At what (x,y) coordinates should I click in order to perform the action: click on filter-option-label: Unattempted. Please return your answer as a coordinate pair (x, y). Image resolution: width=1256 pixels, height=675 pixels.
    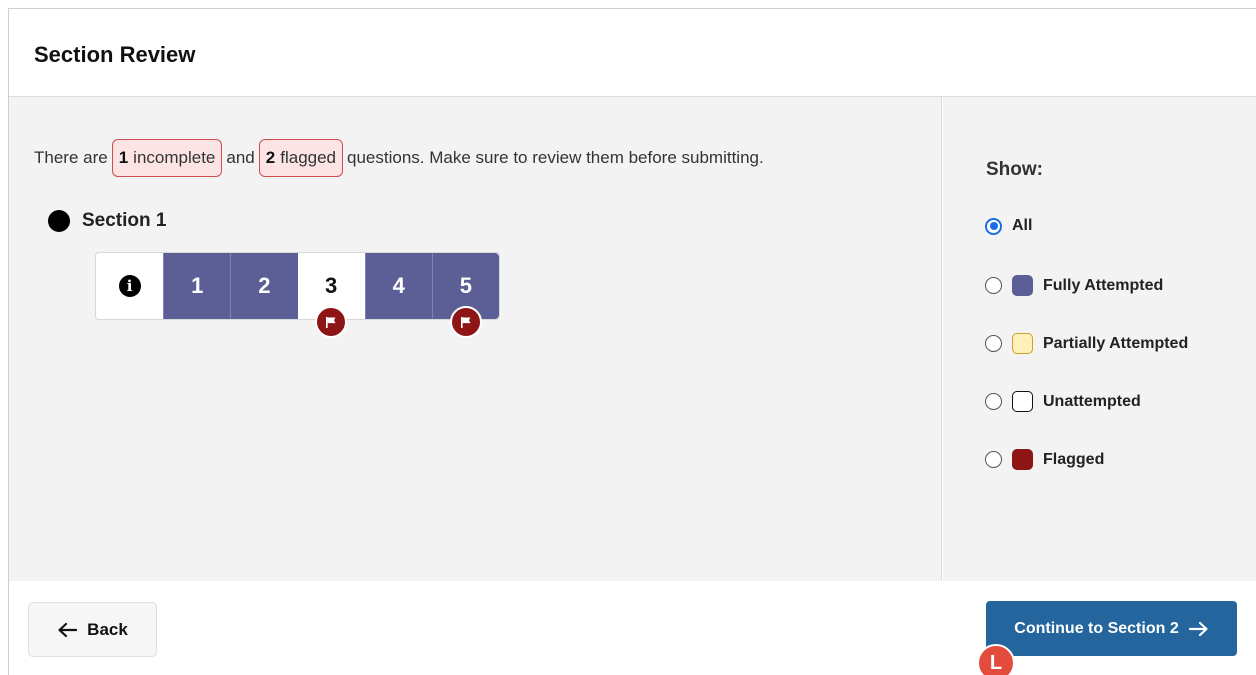
    Looking at the image, I should click on (1092, 401).